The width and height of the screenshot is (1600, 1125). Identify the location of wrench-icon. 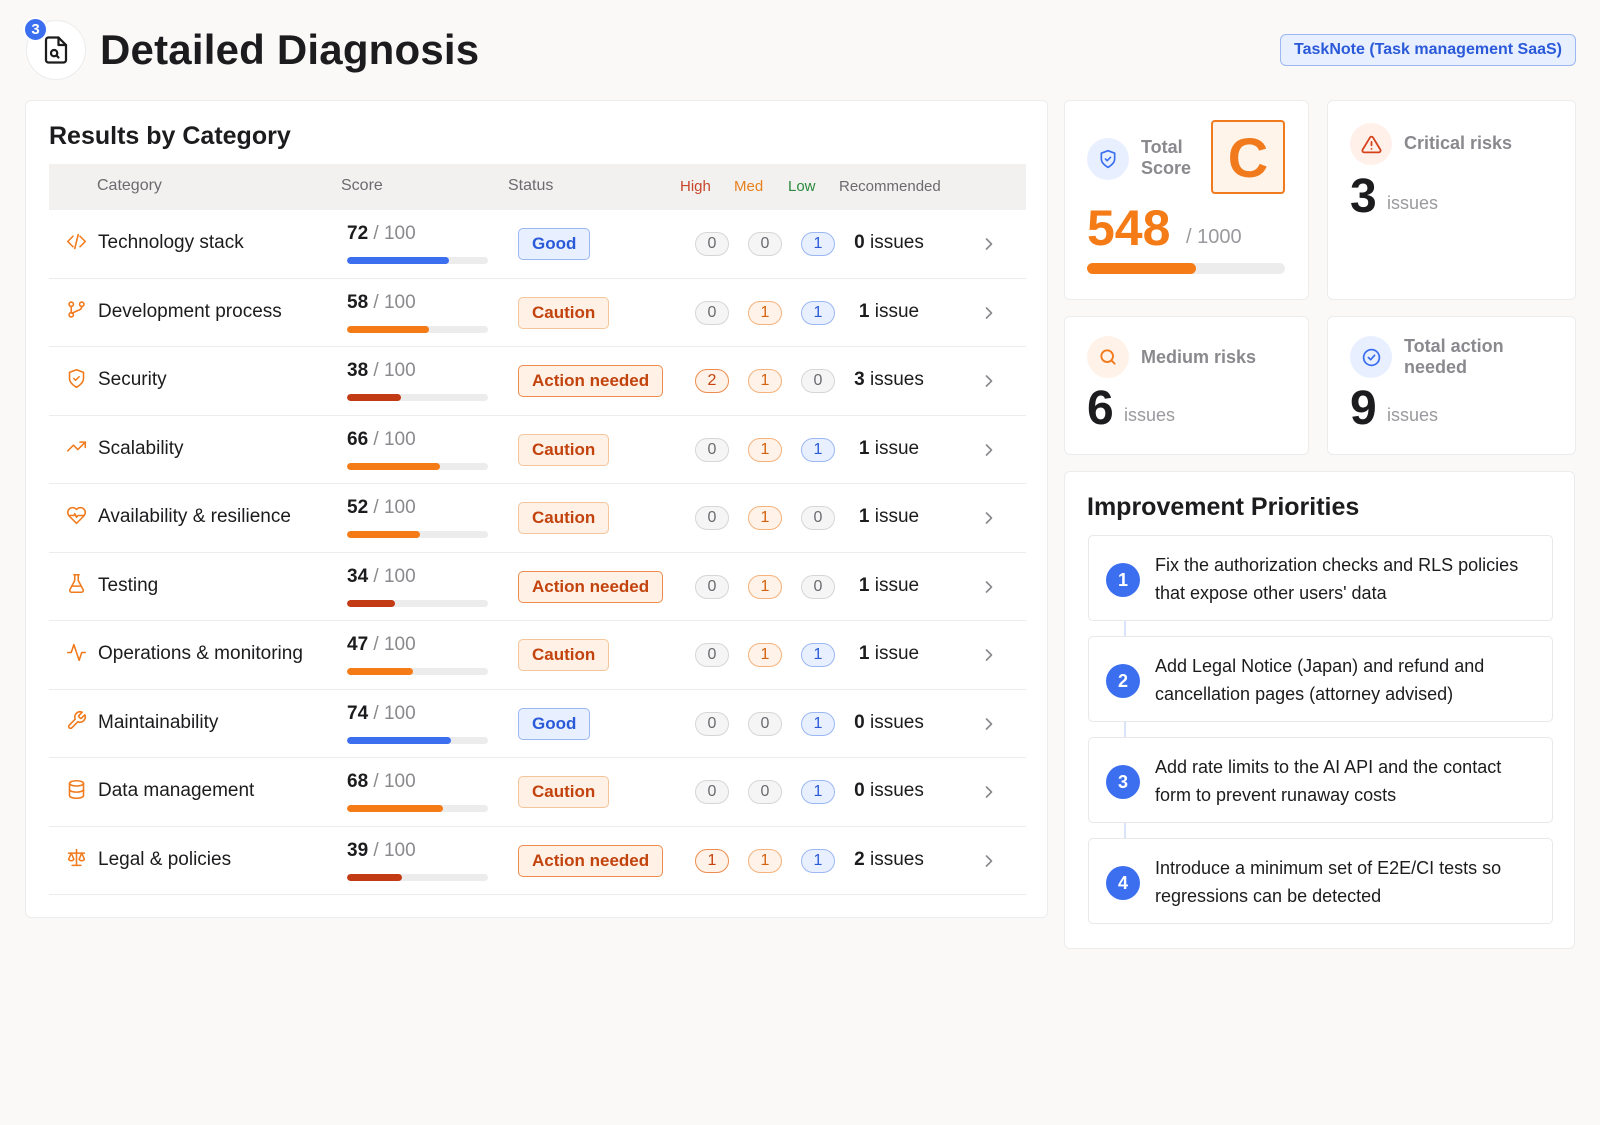
(76, 721).